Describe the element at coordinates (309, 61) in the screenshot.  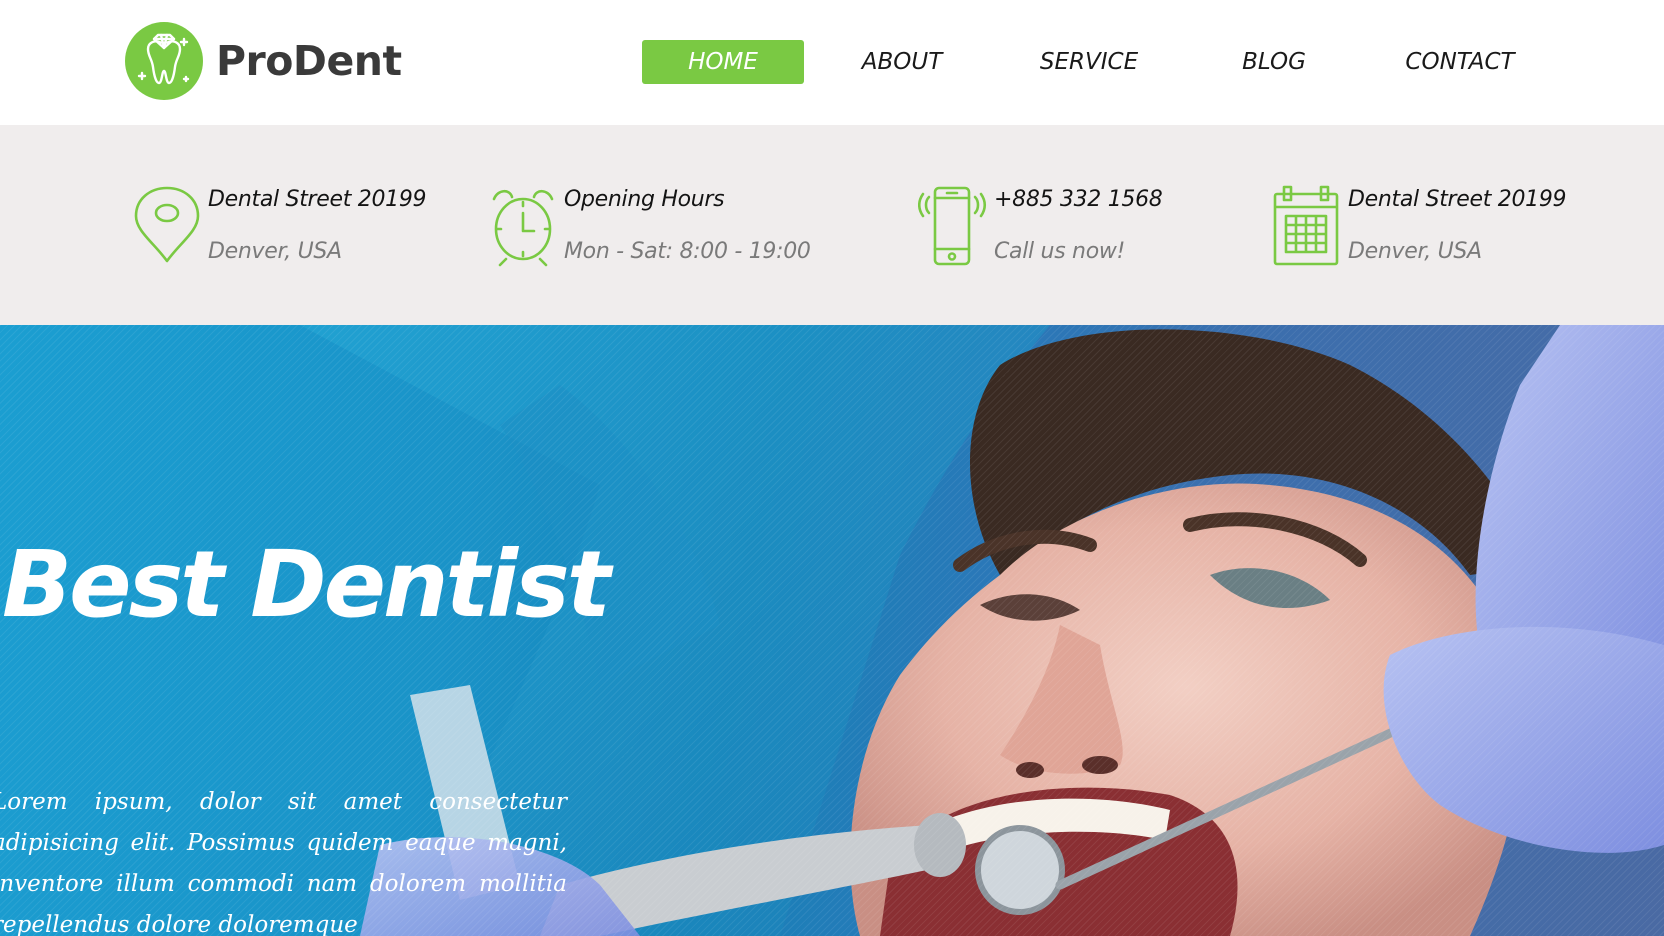
I see `brand-name: ProDent` at that location.